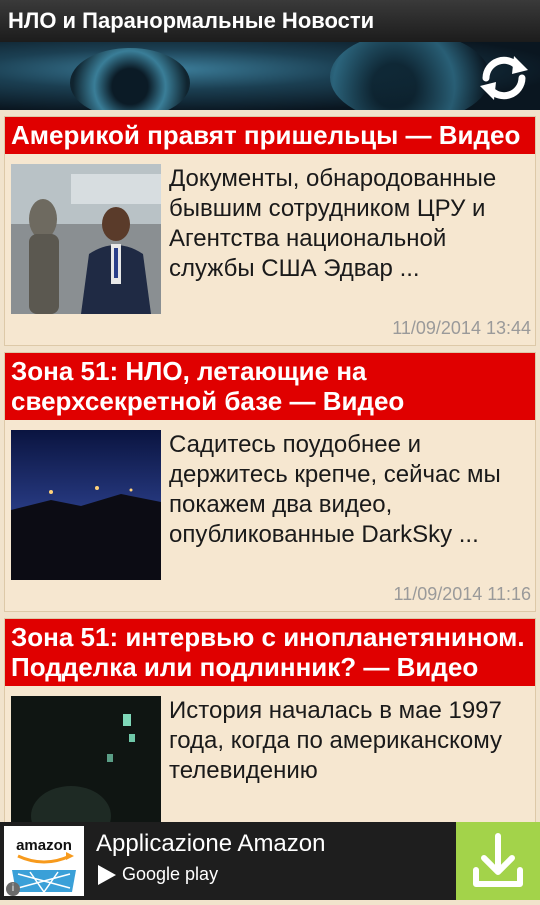 This screenshot has width=540, height=905. What do you see at coordinates (107, 874) in the screenshot?
I see `google-play-icon` at bounding box center [107, 874].